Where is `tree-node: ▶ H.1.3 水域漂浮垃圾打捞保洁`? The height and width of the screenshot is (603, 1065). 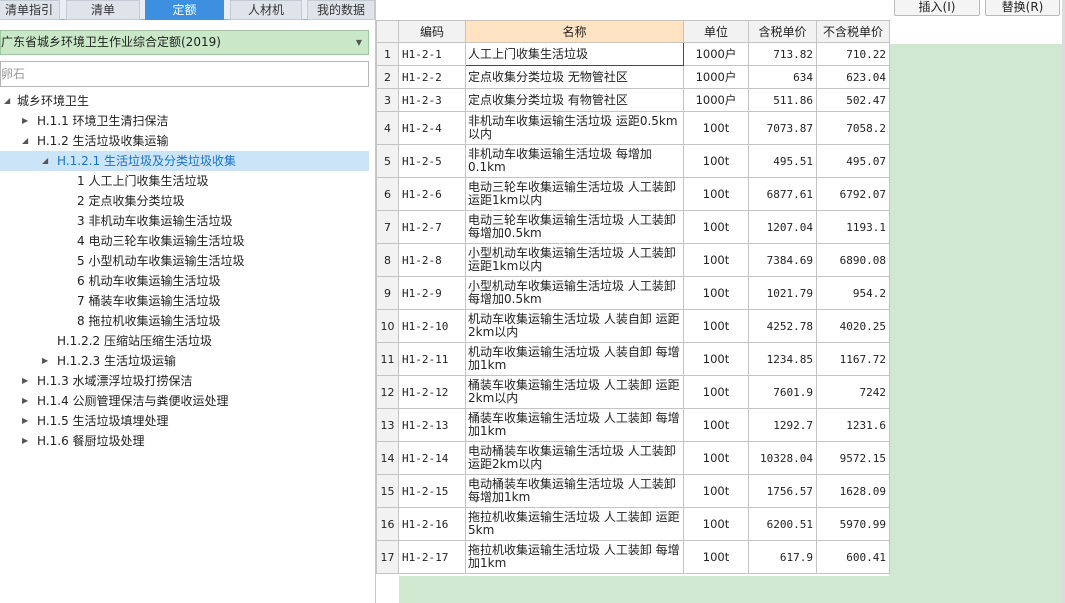 tree-node: ▶ H.1.3 水域漂浮垃圾打捞保洁 is located at coordinates (184, 381).